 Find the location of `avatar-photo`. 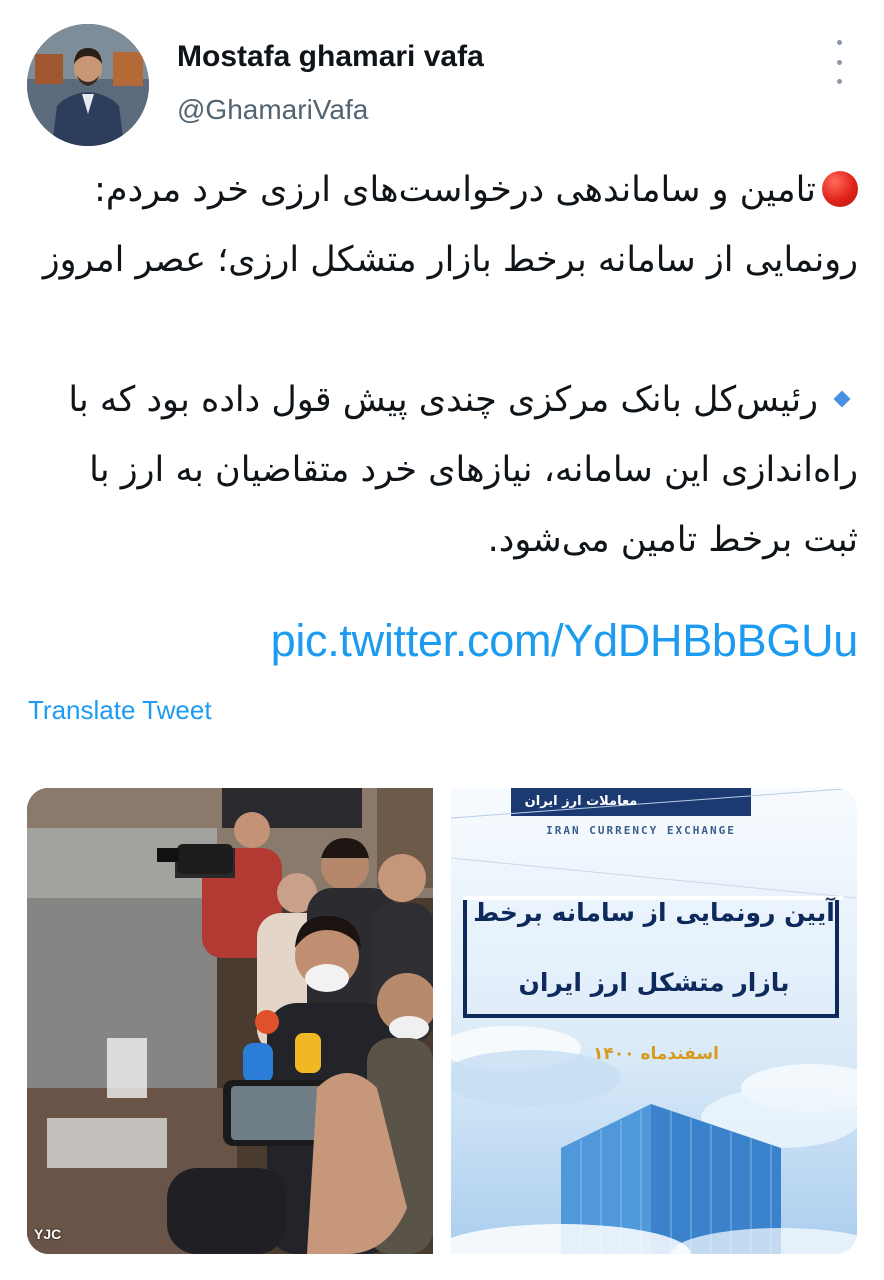

avatar-photo is located at coordinates (88, 85).